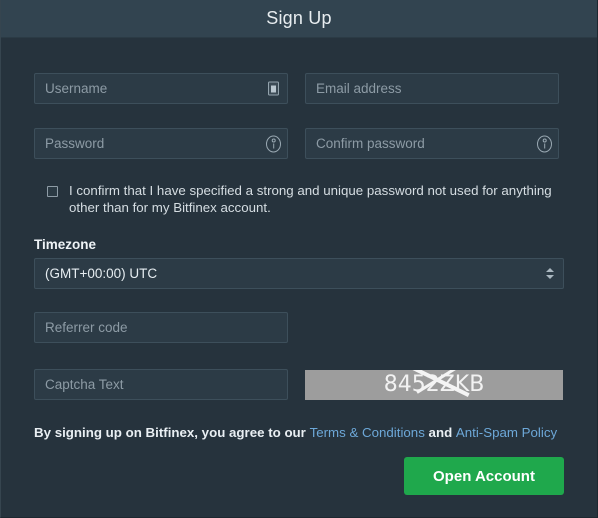 This screenshot has height=518, width=598. I want to click on captcha-input, so click(161, 384).